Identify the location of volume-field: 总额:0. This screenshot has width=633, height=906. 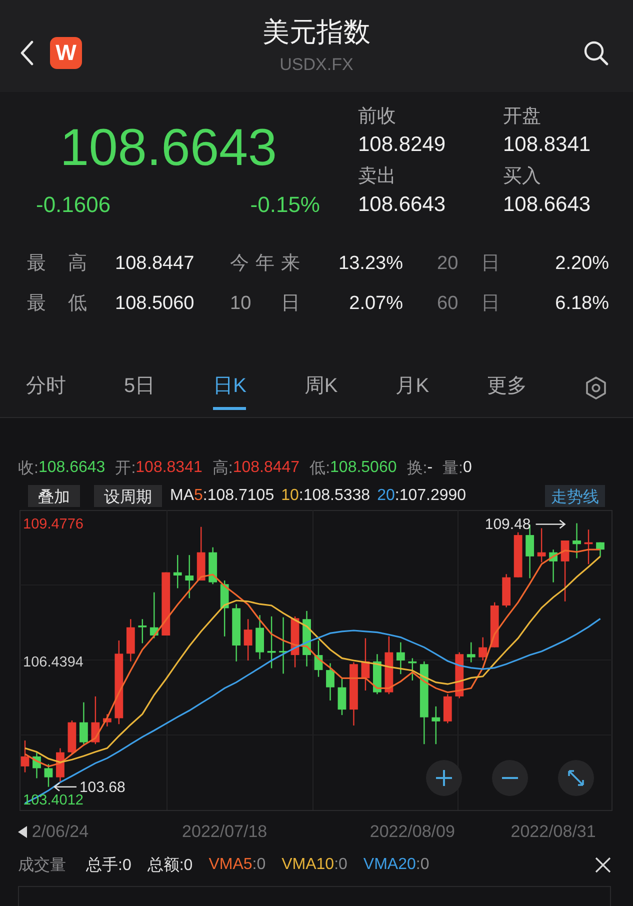
(170, 865).